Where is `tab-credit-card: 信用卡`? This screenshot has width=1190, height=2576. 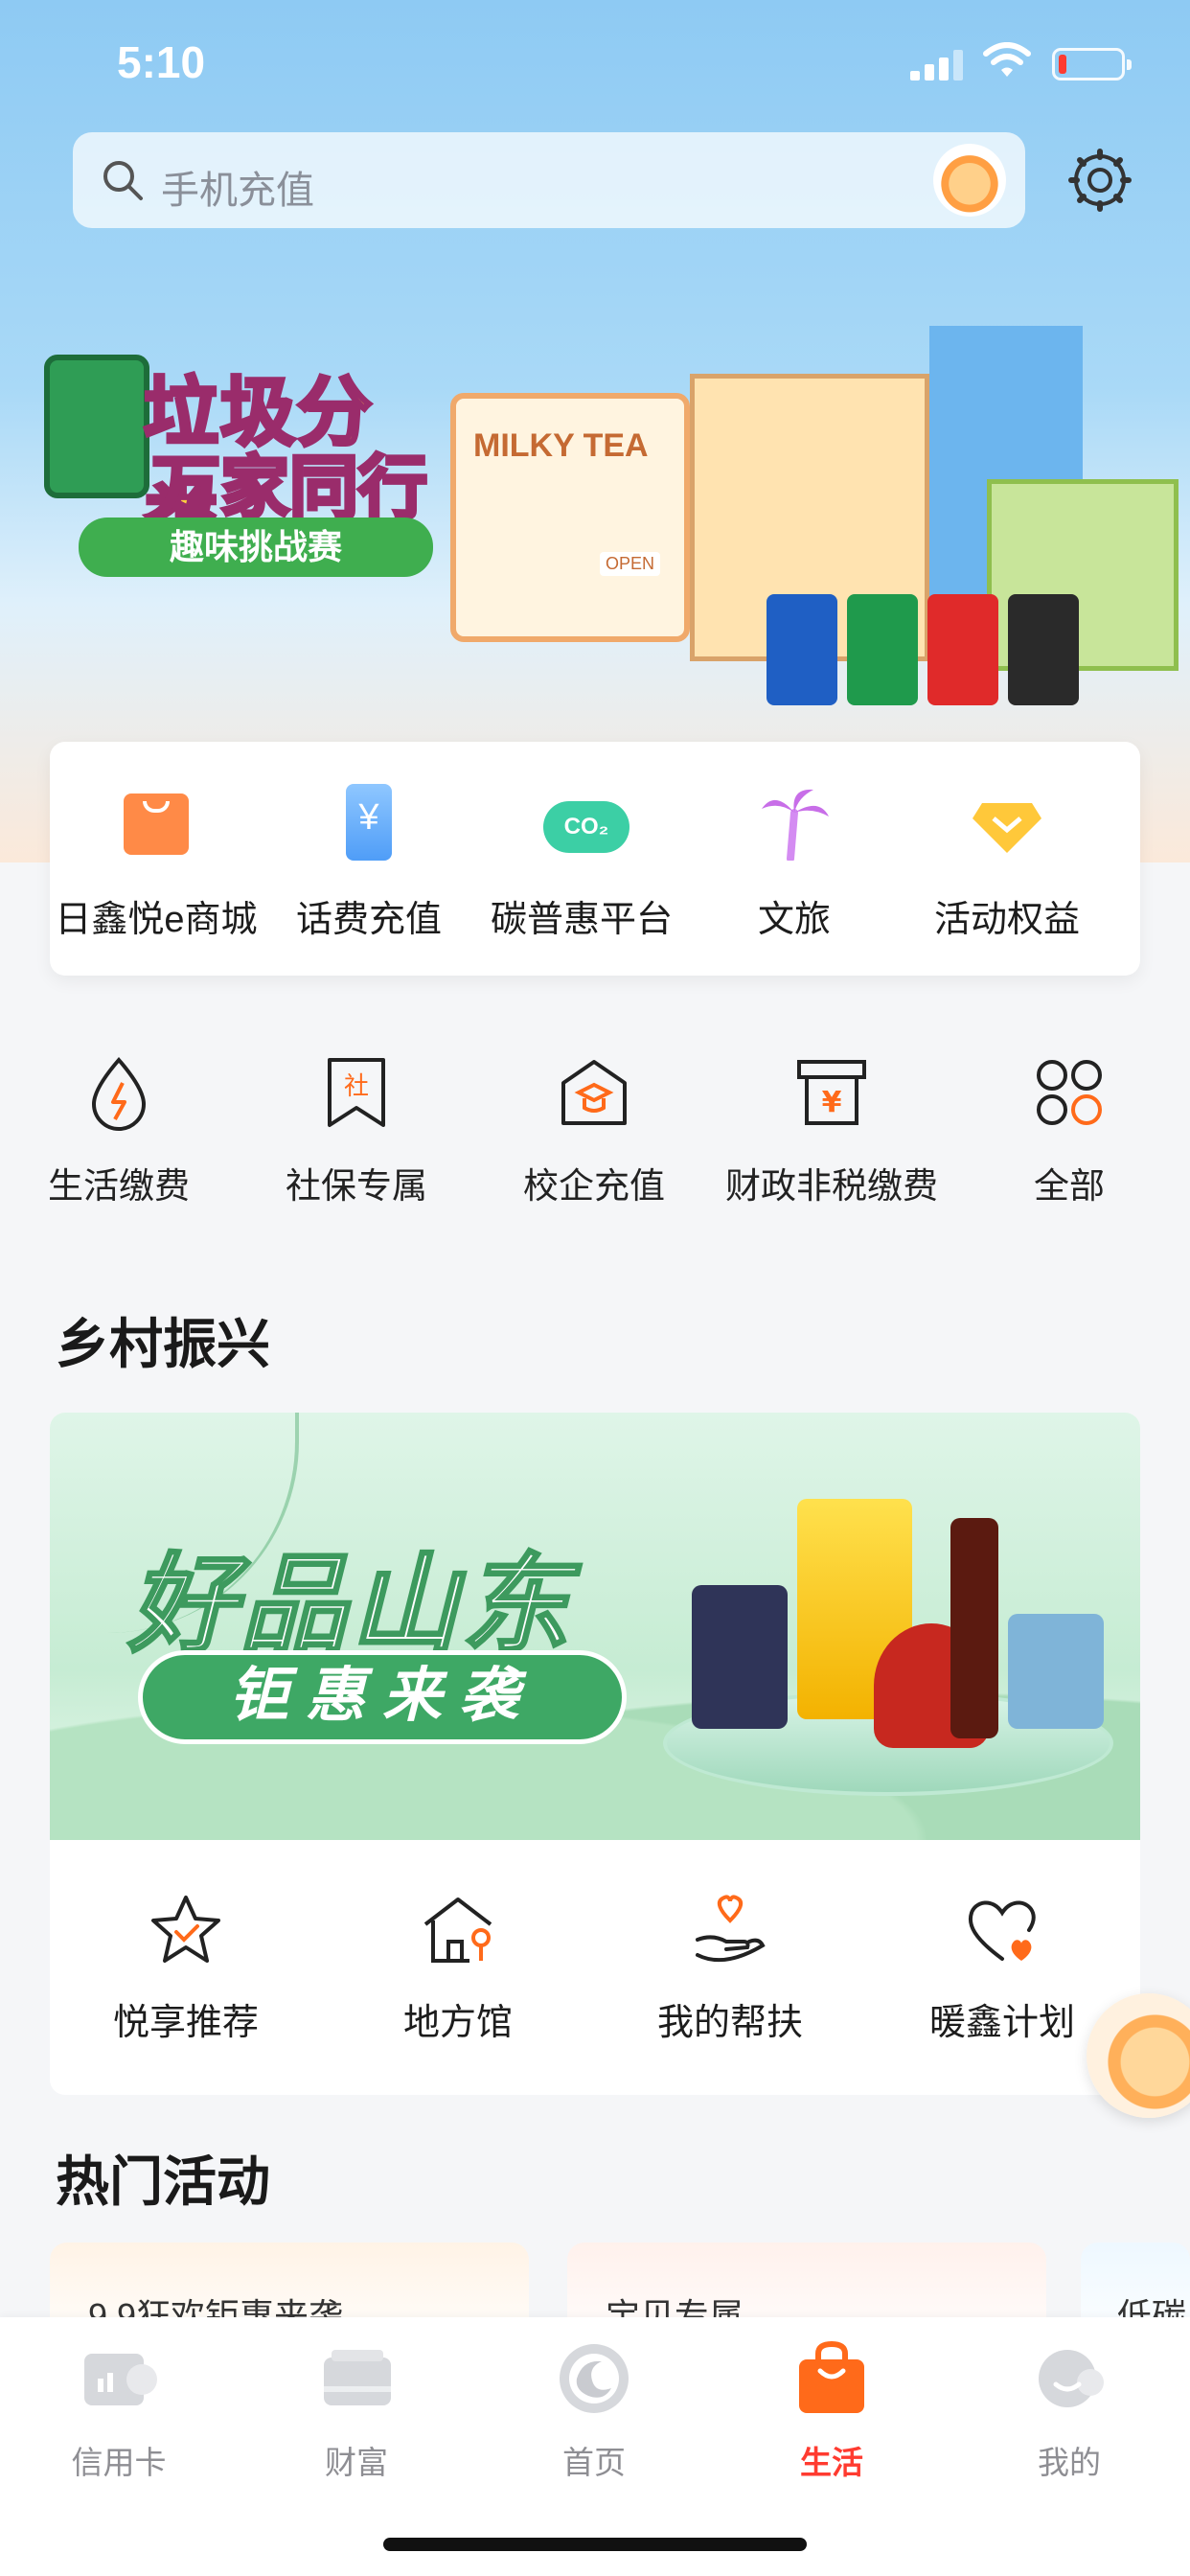 tab-credit-card: 信用卡 is located at coordinates (119, 2410).